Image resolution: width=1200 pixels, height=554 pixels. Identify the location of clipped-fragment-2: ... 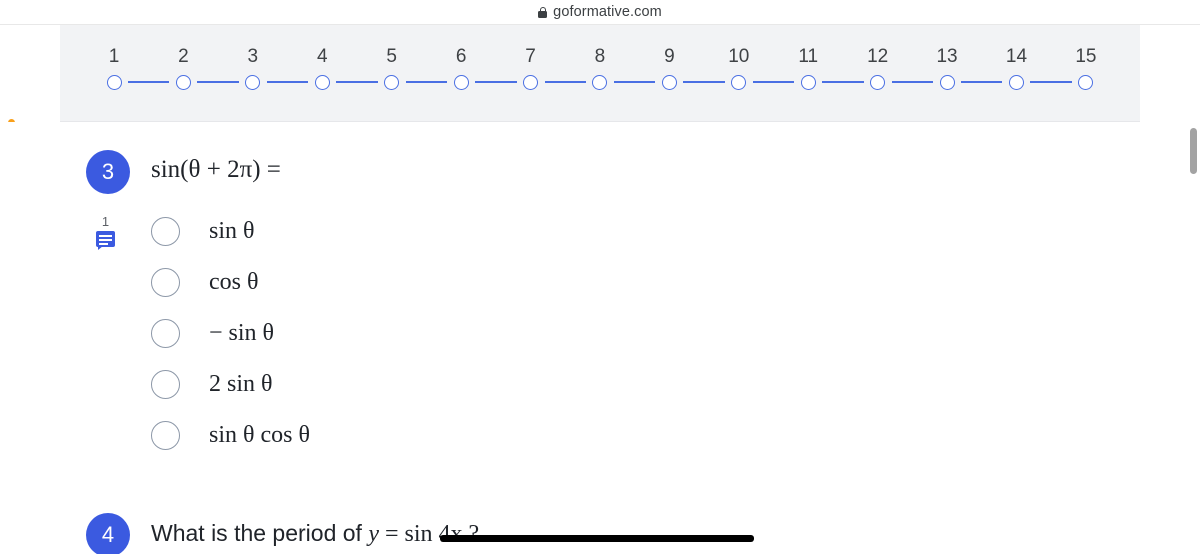
(478, 25).